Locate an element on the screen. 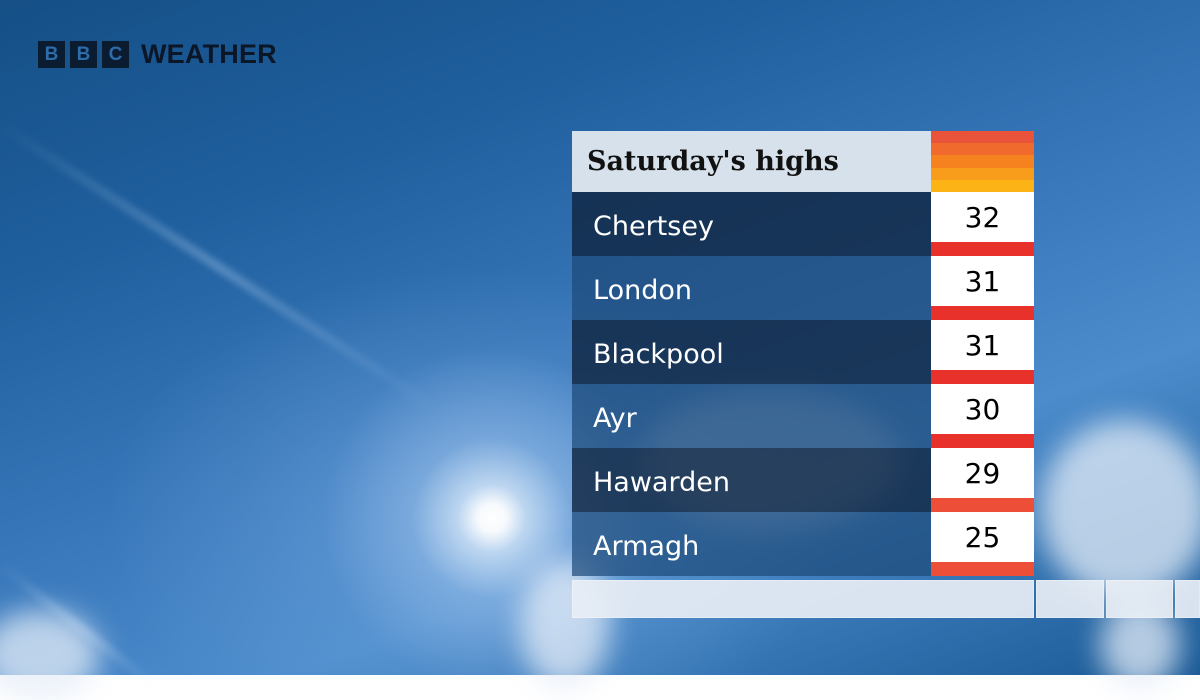  table-row: London 31 is located at coordinates (803, 288).